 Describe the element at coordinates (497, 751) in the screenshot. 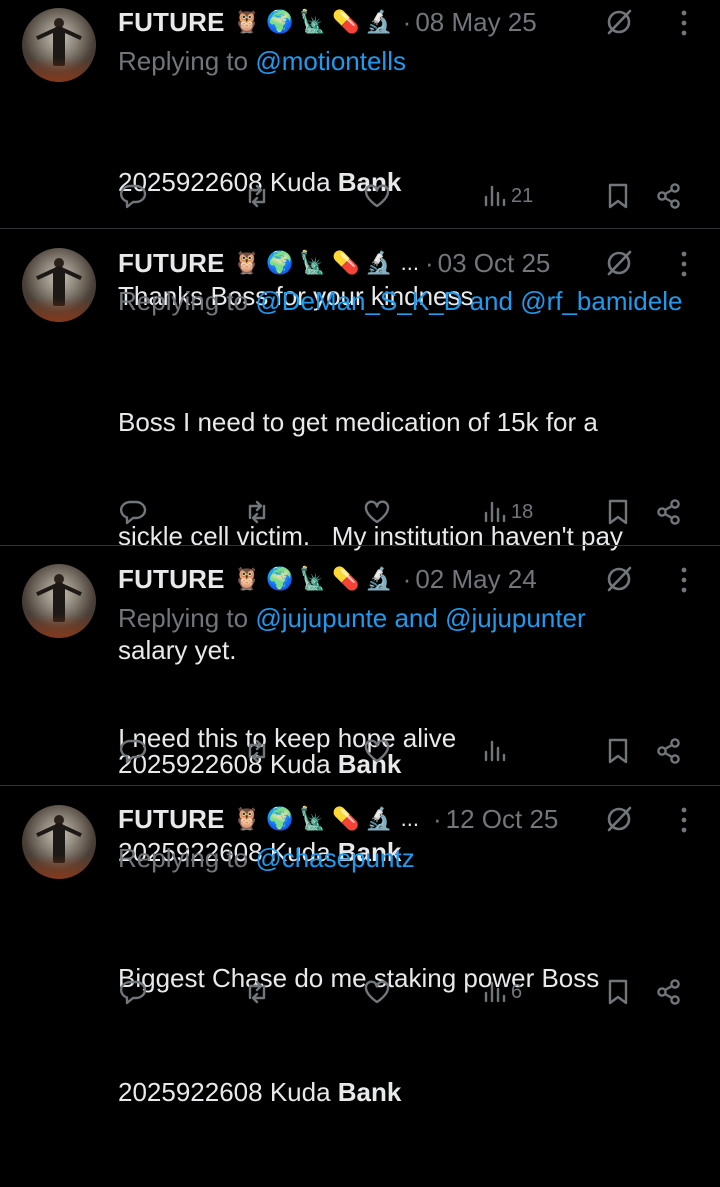

I see `views-button` at that location.